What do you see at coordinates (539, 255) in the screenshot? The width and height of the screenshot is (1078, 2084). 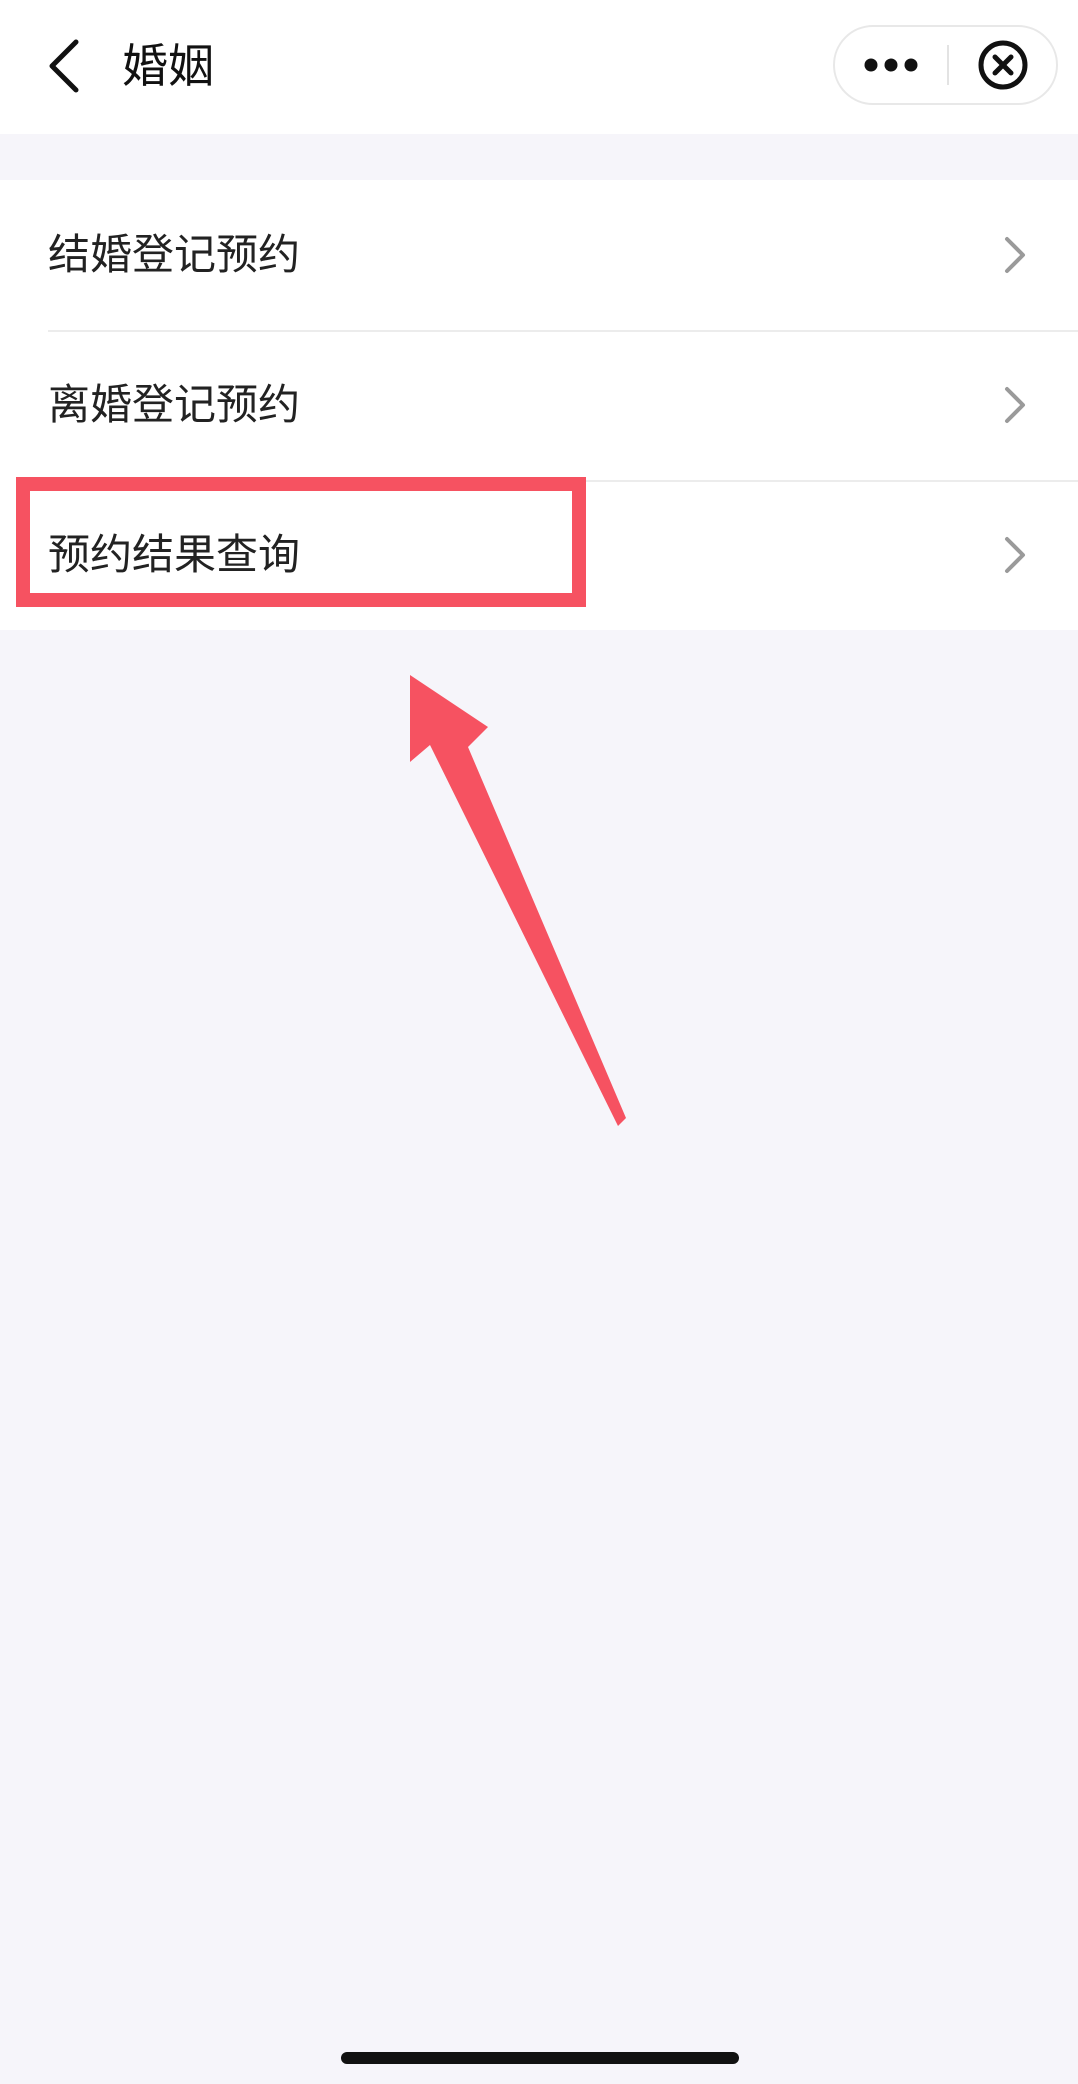 I see `list-item-marriage-appointment: 结婚登记预约` at bounding box center [539, 255].